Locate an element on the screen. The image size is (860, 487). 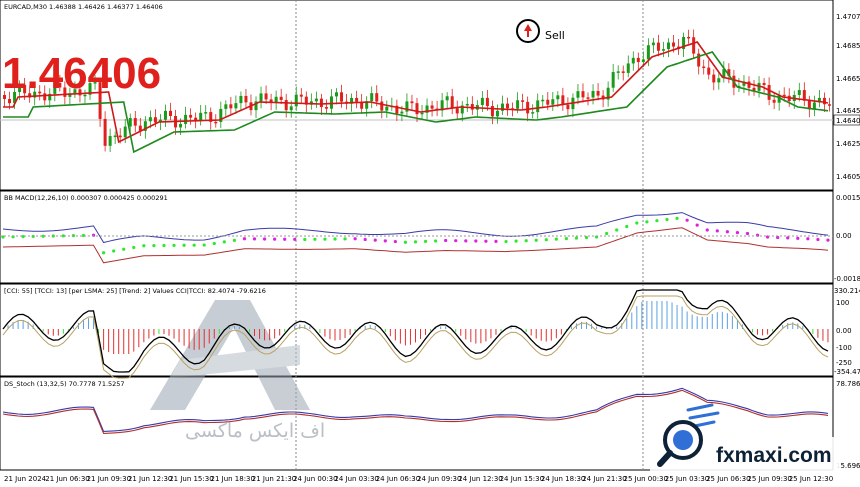
cci-tick: -354.4773 is located at coordinates (847, 372).